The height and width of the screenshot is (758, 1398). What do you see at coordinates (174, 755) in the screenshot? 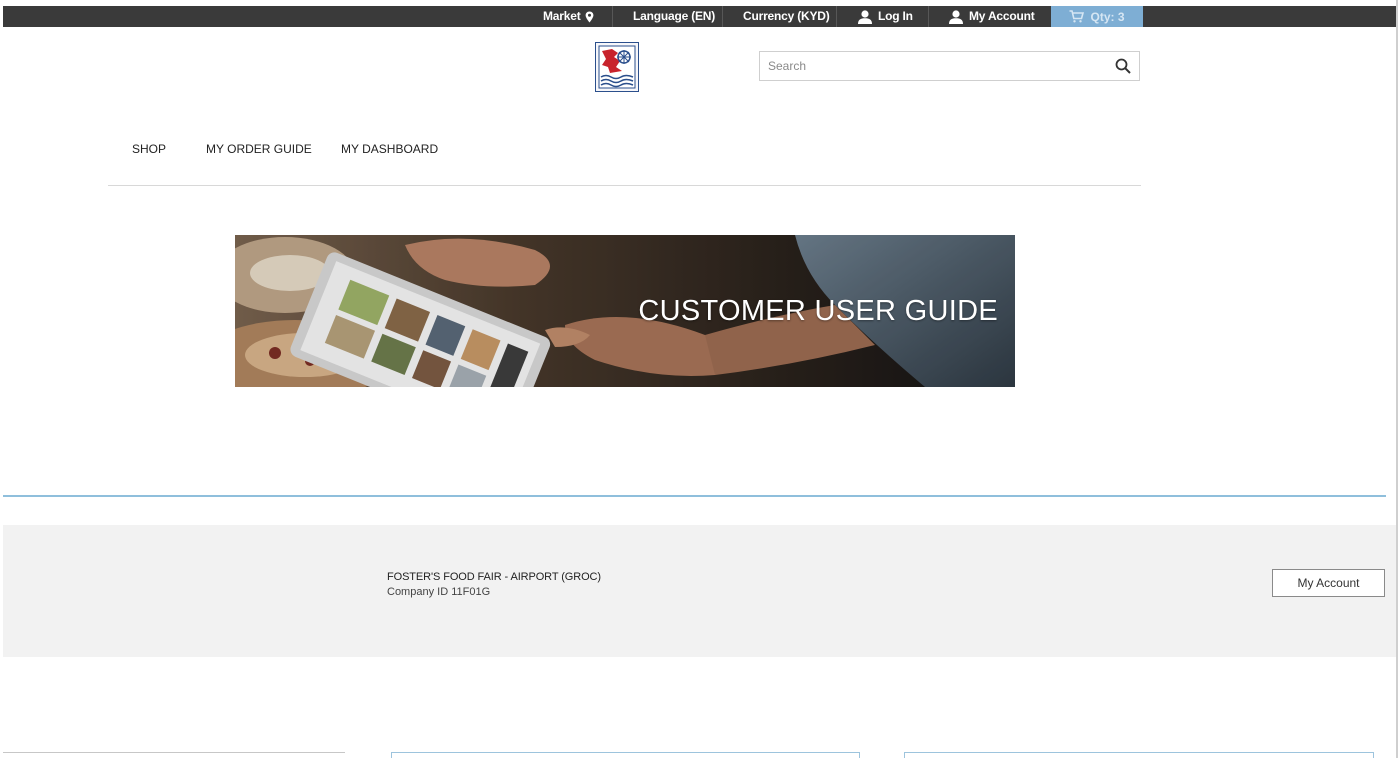
I see `bottom-card-left` at bounding box center [174, 755].